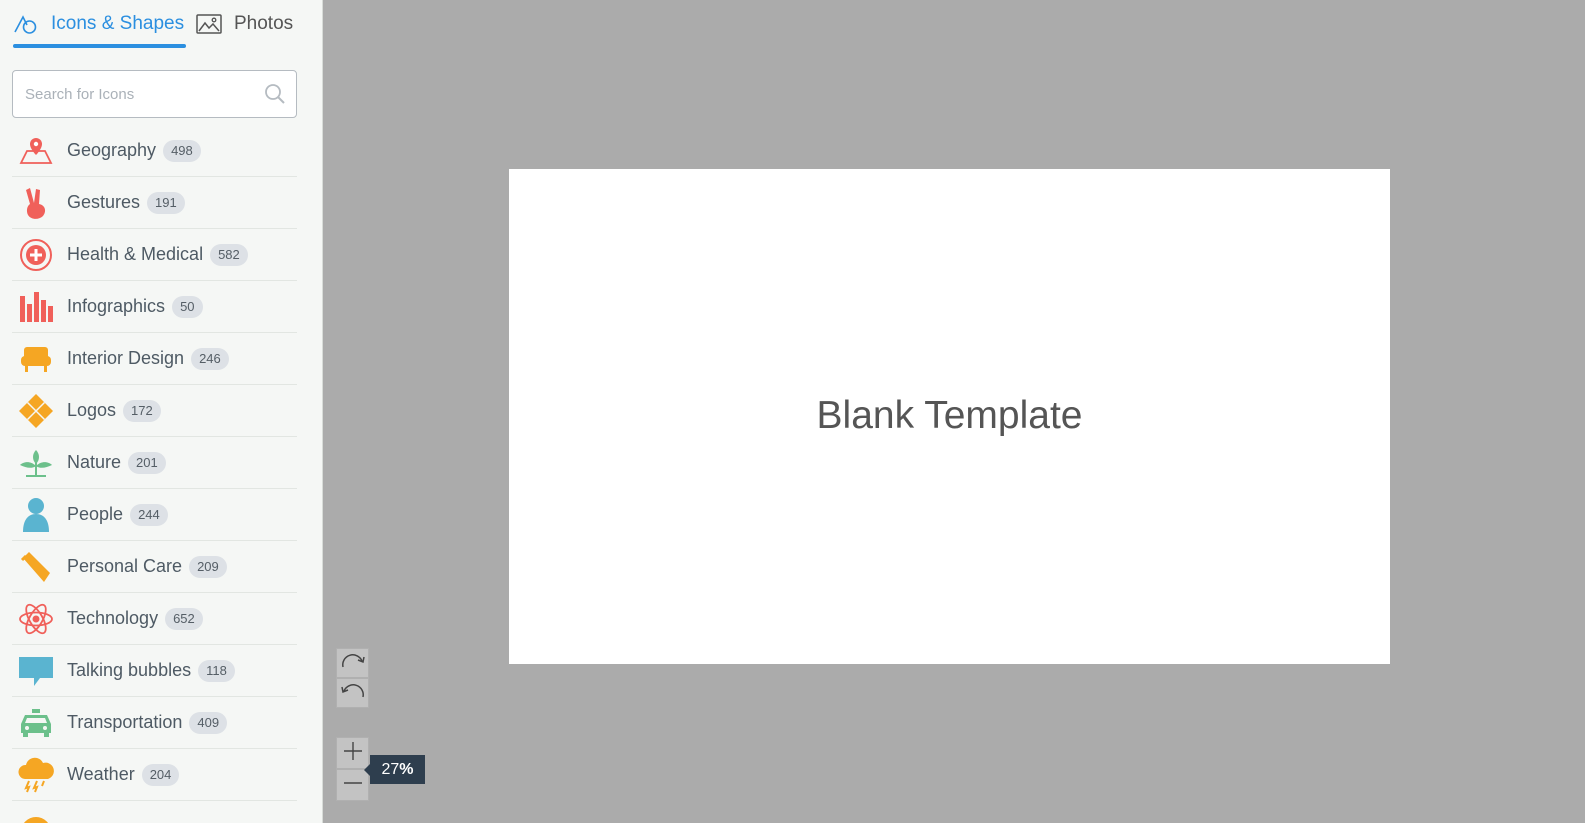 This screenshot has width=1585, height=823. Describe the element at coordinates (36, 411) in the screenshot. I see `diamond-logo-icon` at that location.